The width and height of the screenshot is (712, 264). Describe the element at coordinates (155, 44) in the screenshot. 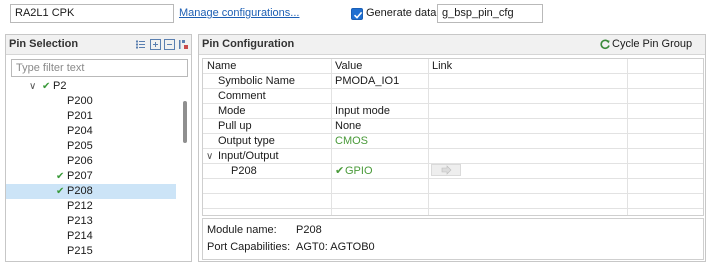

I see `collapse-all-icon` at that location.